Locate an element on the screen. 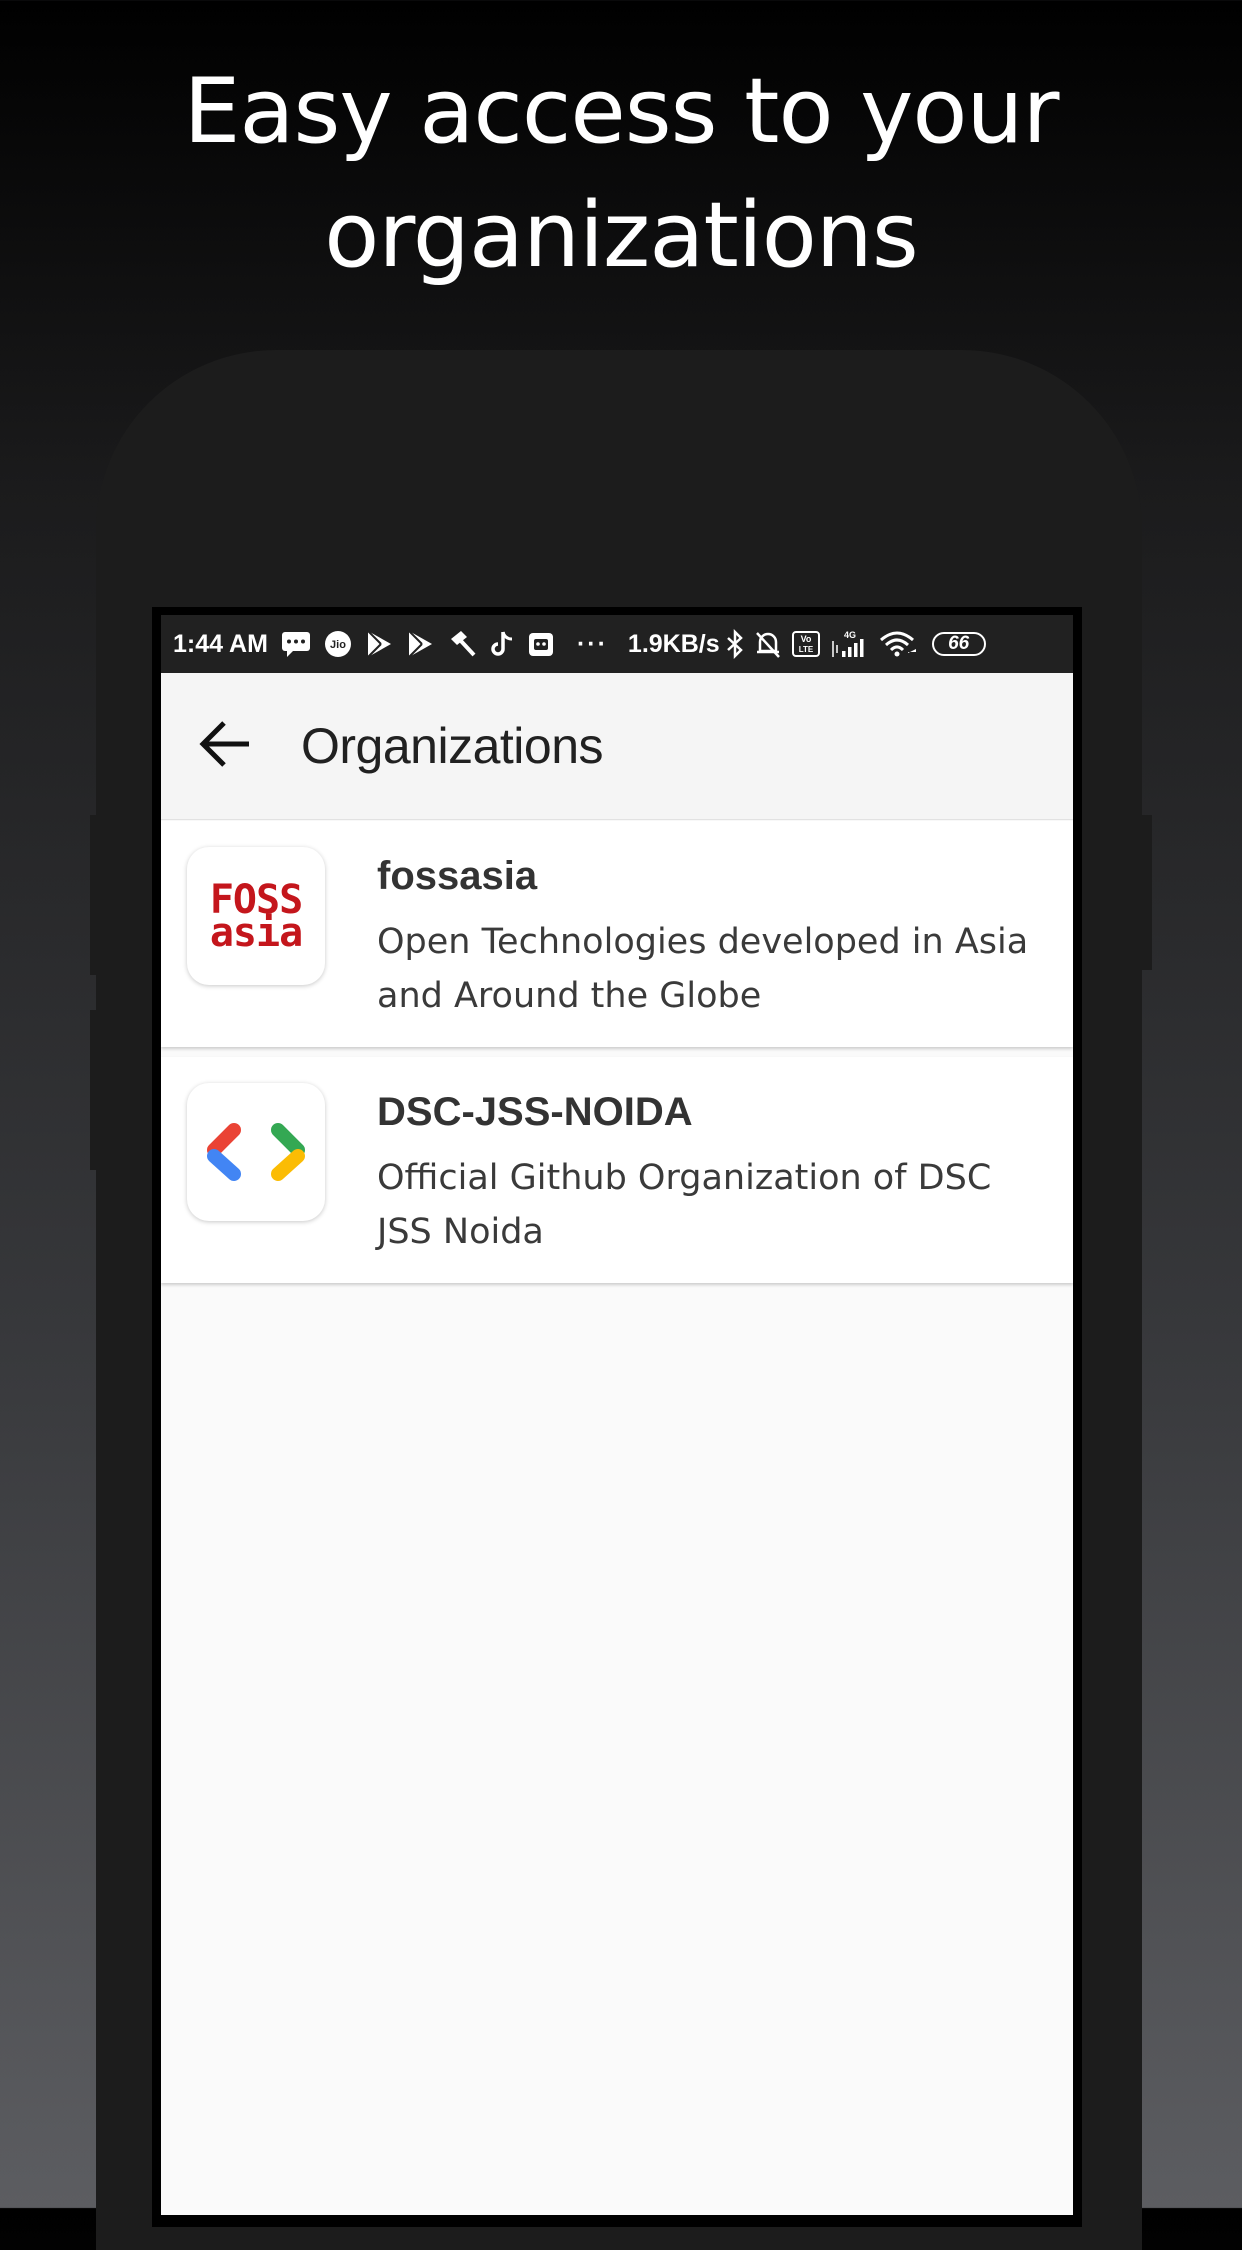 This screenshot has width=1242, height=2250. promo-headline: Easy access to your organizations is located at coordinates (621, 174).